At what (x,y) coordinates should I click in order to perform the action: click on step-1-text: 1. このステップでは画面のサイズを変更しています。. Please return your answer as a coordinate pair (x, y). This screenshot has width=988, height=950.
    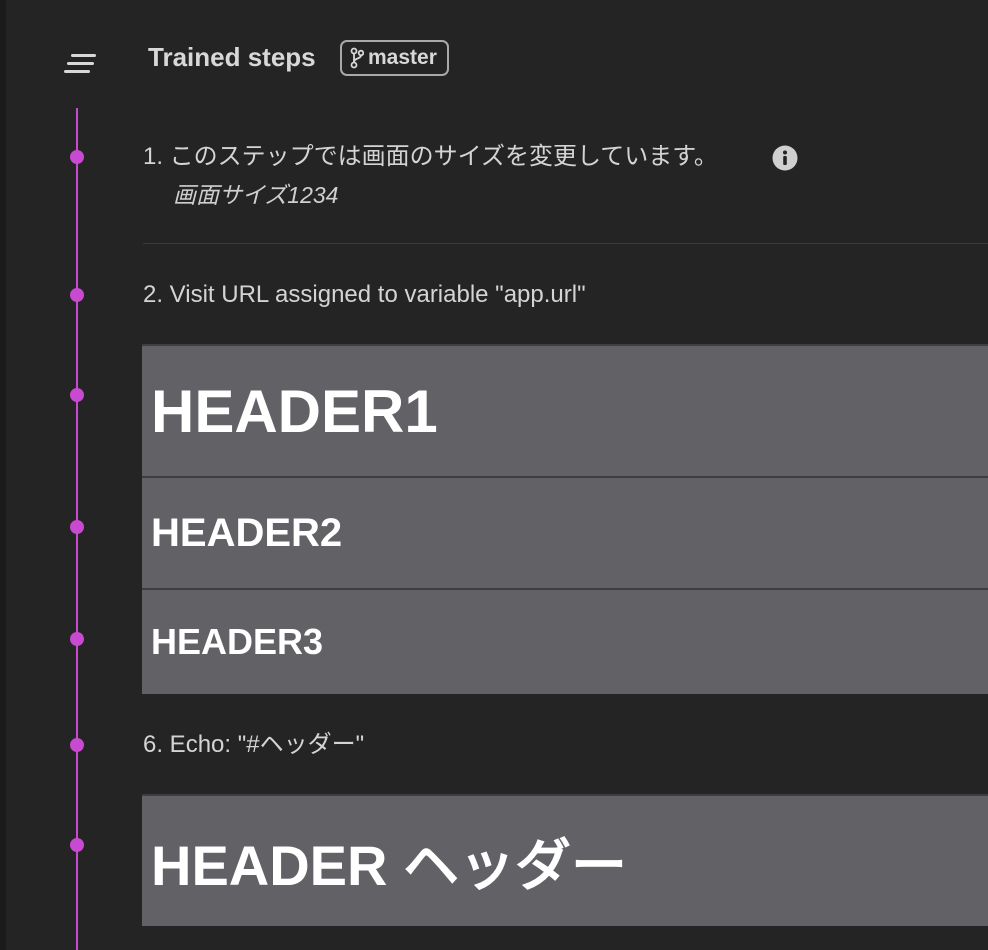
    Looking at the image, I should click on (430, 157).